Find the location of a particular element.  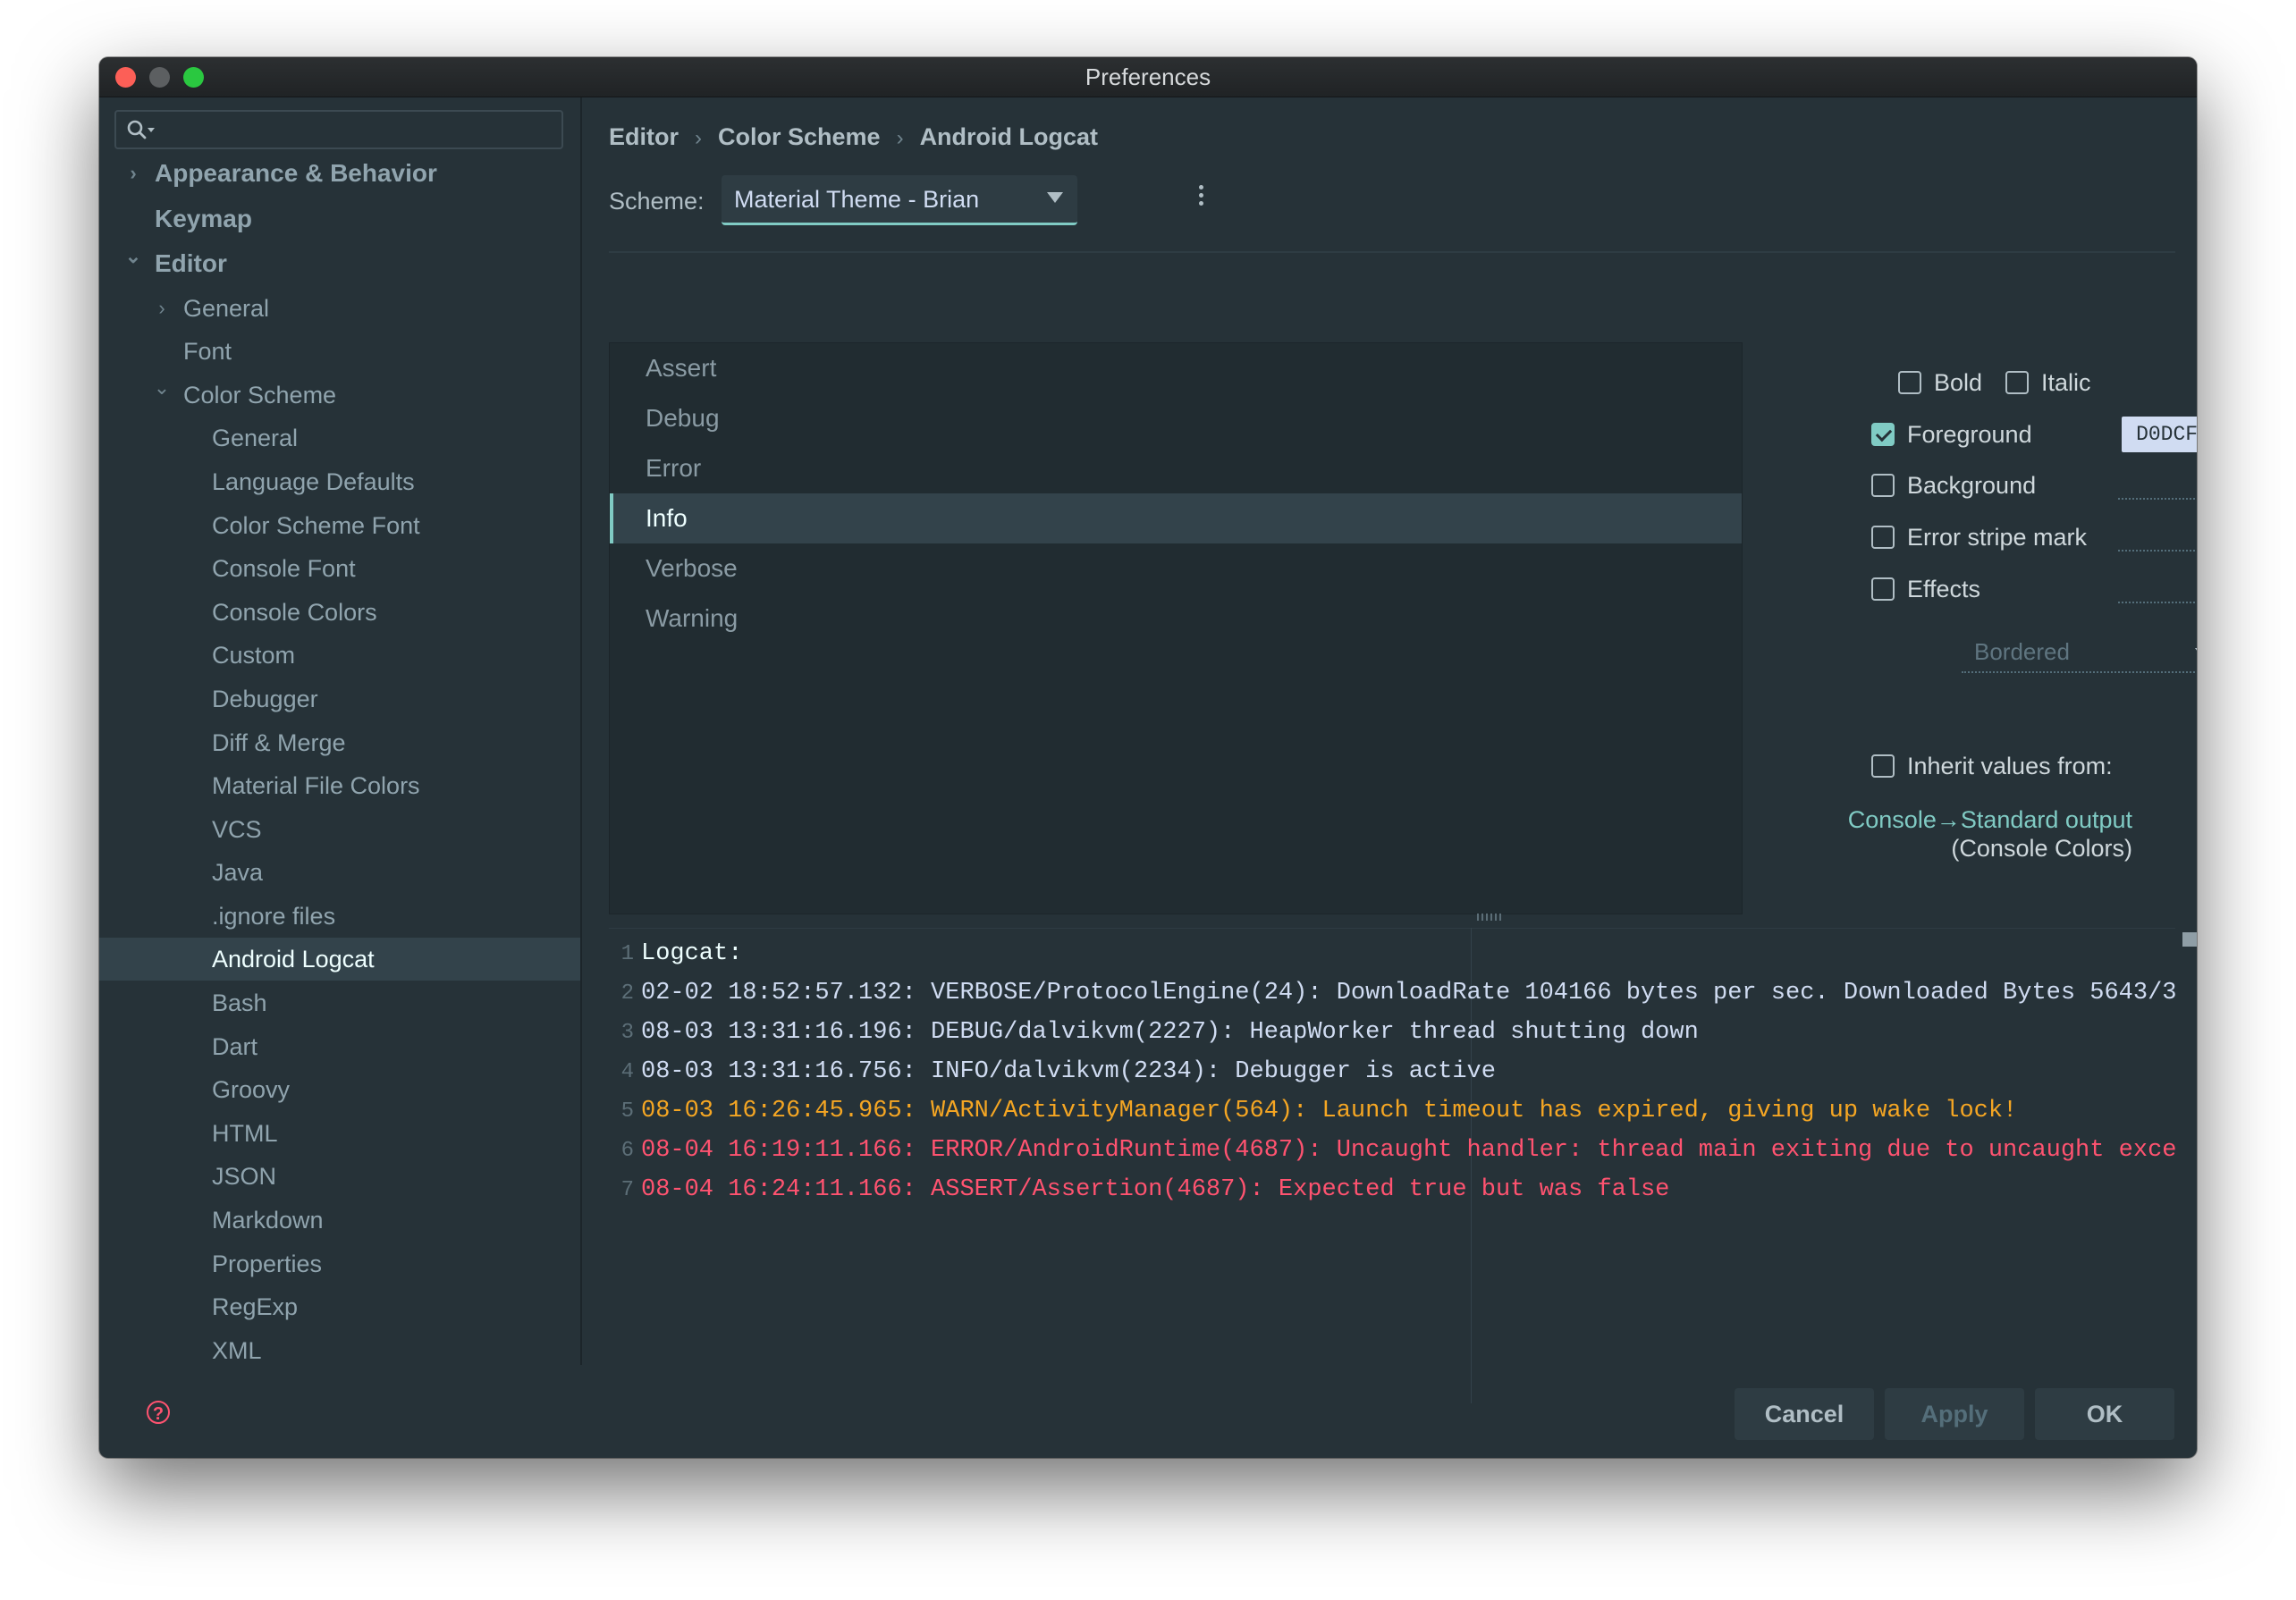

splitter-handle is located at coordinates (1490, 917).